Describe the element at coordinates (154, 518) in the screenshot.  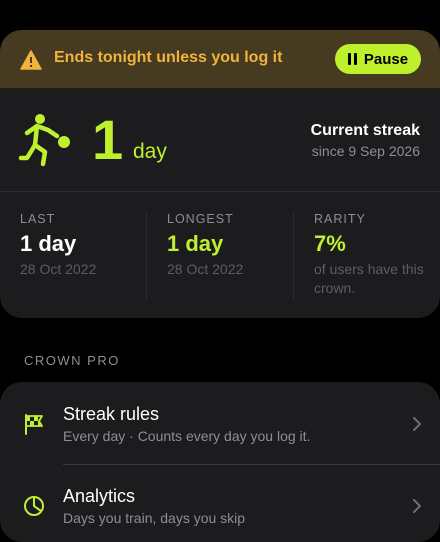
I see `item-subtitle: Days you train, days you skip` at that location.